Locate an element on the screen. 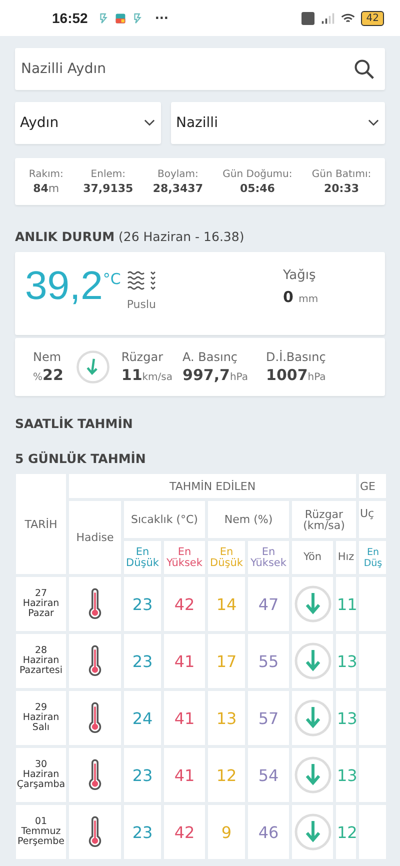  info-value: 20:33 is located at coordinates (342, 188).